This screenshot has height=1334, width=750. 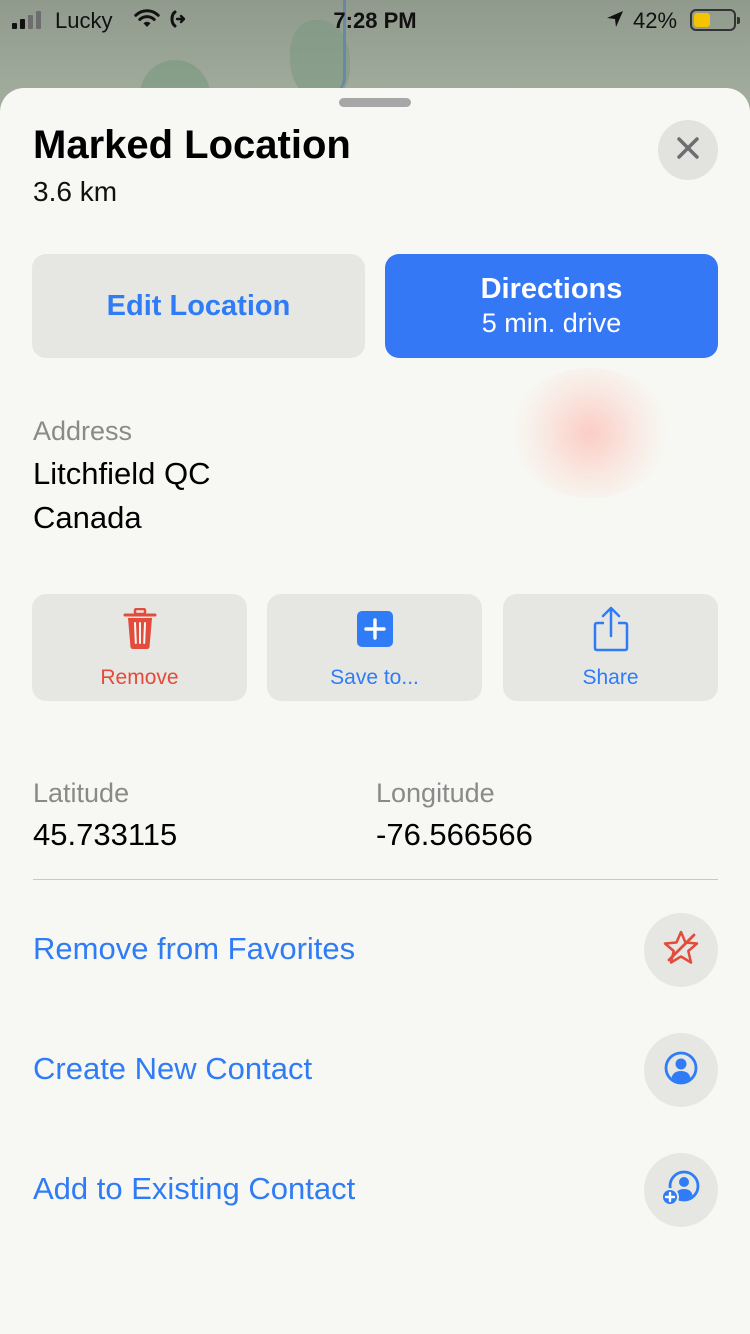 What do you see at coordinates (551, 289) in the screenshot?
I see `directions-label: Directions` at bounding box center [551, 289].